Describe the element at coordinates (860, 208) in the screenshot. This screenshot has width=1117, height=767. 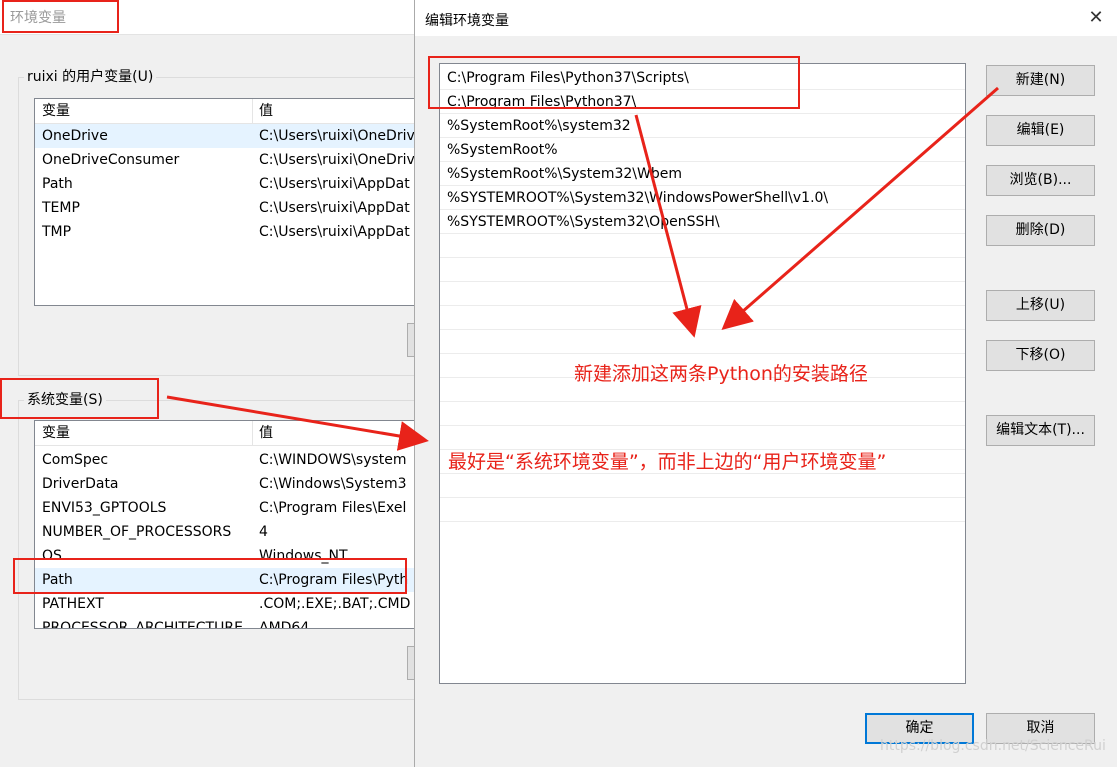
I see `arrow-from-new-button` at that location.